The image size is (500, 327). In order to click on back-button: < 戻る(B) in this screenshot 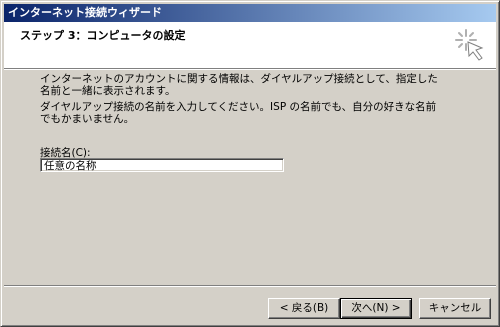, I will do `click(304, 308)`.